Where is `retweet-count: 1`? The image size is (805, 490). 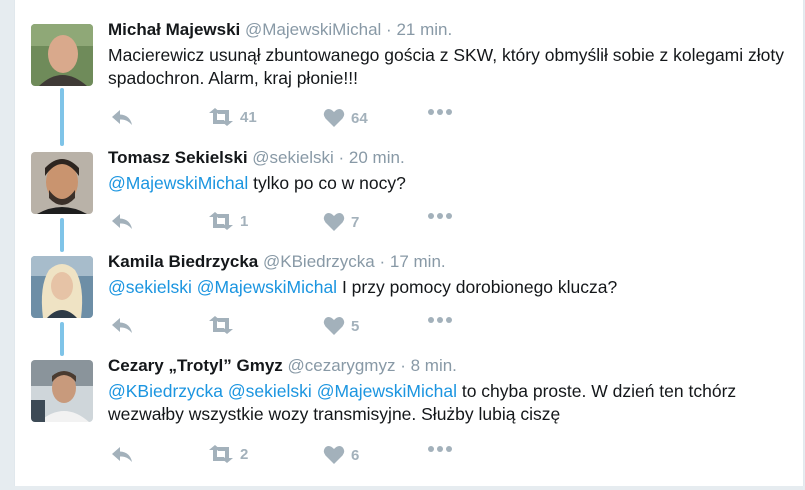
retweet-count: 1 is located at coordinates (244, 221).